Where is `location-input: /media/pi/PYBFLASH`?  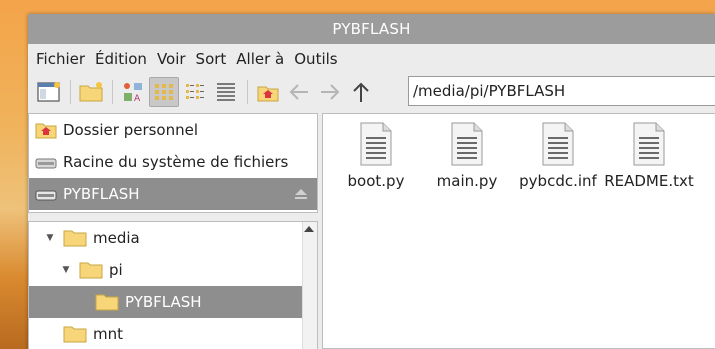
location-input: /media/pi/PYBFLASH is located at coordinates (561, 91).